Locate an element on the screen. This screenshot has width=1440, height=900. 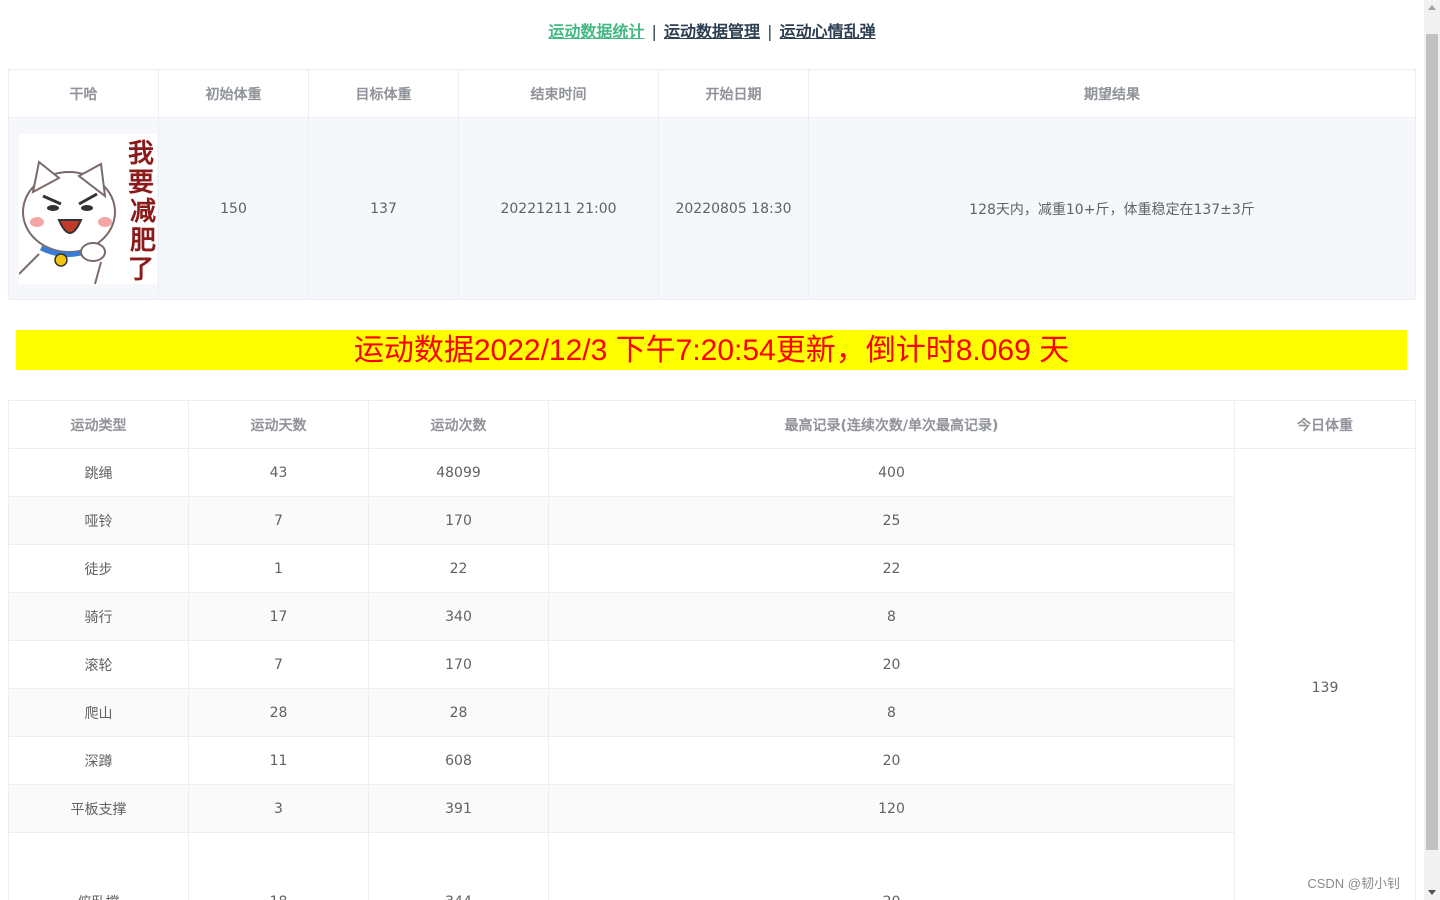
sport-count-cell: 391 is located at coordinates (458, 808).